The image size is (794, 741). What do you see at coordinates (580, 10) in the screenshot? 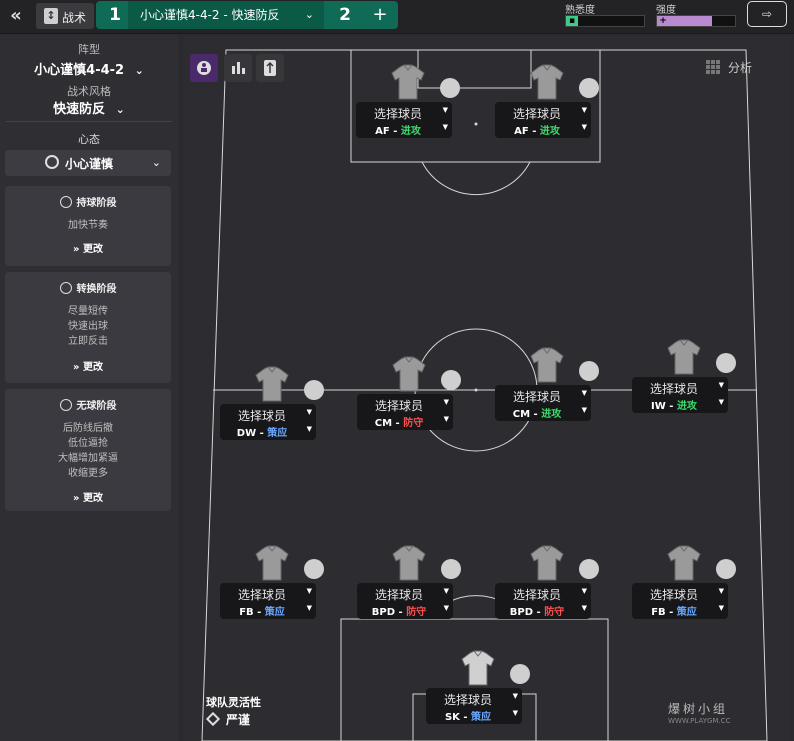
I see `familiarity-label: 熟悉度` at bounding box center [580, 10].